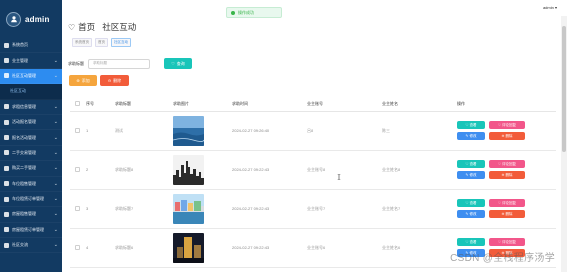 This screenshot has width=567, height=272. What do you see at coordinates (31, 19) in the screenshot?
I see `sidebar-brand: admin` at bounding box center [31, 19].